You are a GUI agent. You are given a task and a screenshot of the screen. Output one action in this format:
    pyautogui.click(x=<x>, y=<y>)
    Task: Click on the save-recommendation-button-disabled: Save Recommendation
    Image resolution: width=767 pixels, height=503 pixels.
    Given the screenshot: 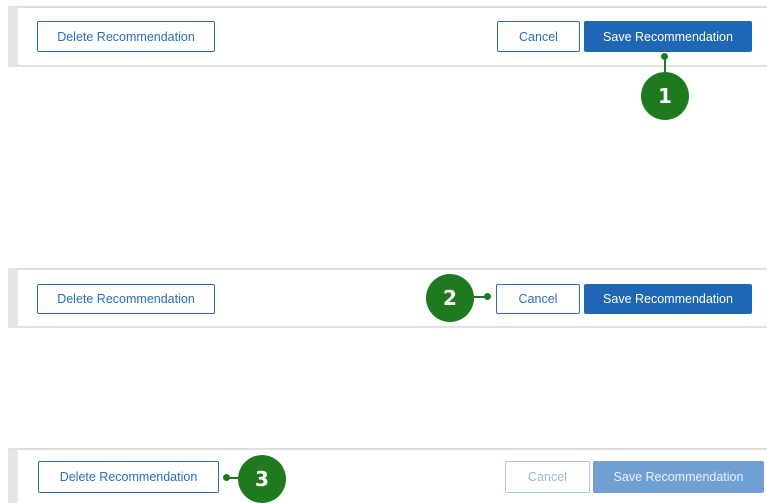 What is the action you would take?
    pyautogui.click(x=678, y=477)
    